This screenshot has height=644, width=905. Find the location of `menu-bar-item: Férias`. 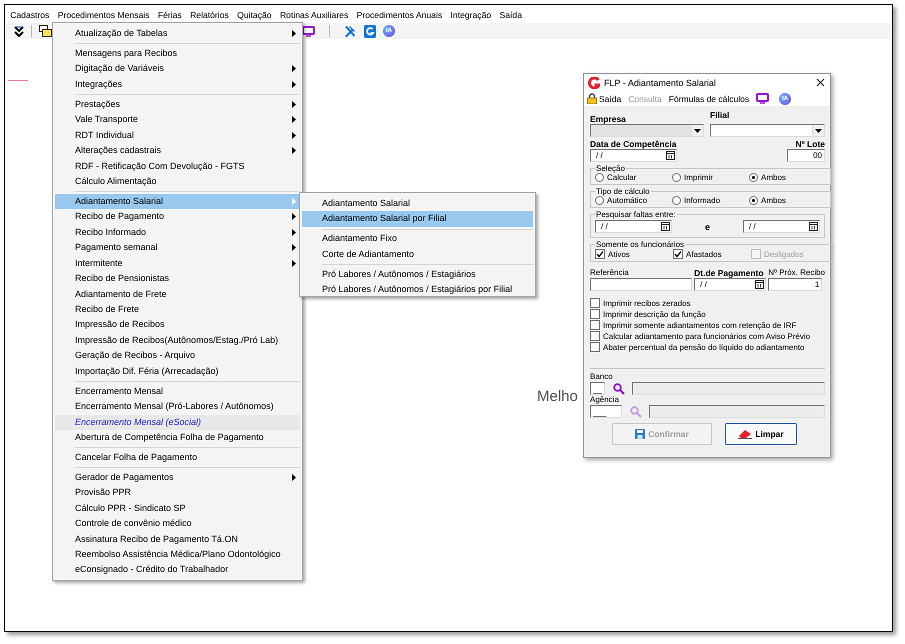

menu-bar-item: Férias is located at coordinates (170, 15).